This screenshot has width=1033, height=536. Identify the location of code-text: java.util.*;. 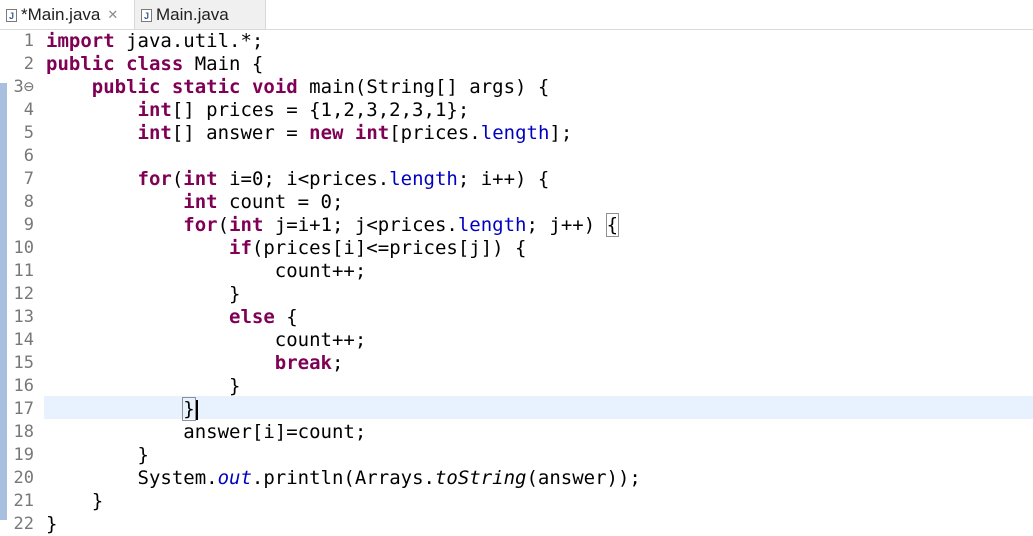
(189, 41).